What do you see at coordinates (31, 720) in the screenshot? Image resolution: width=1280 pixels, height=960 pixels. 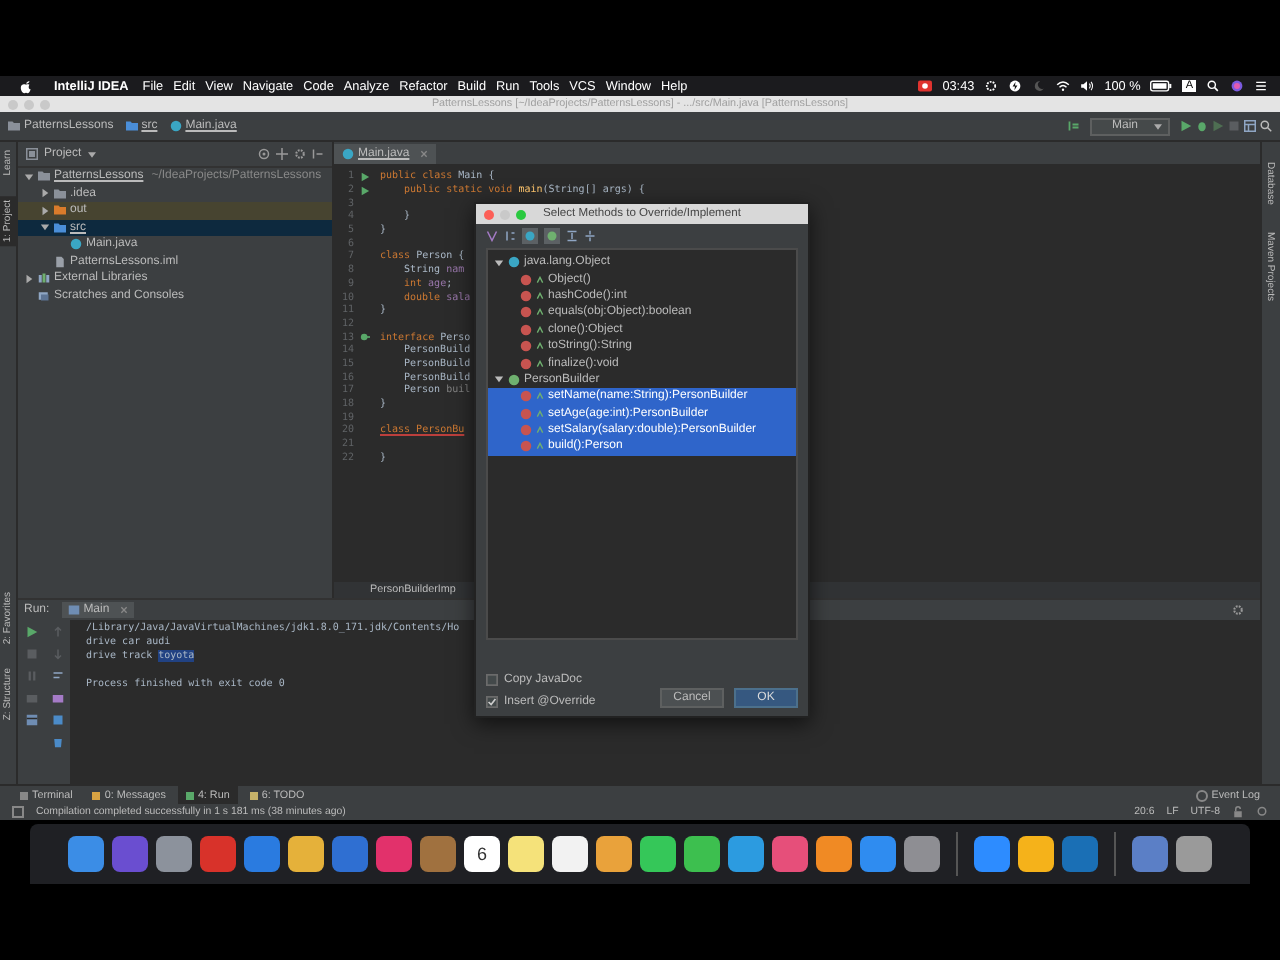 I see `layout-icon` at bounding box center [31, 720].